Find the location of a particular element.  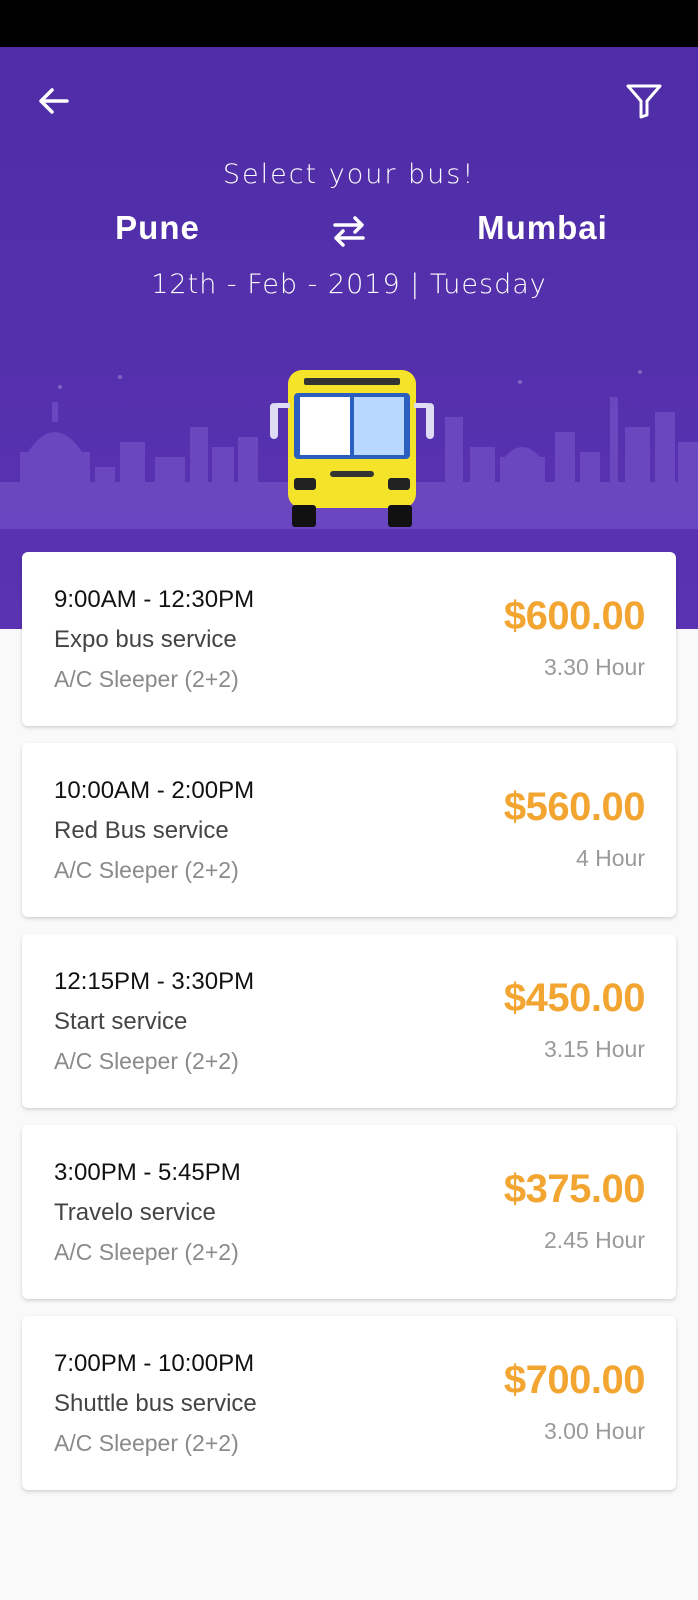

filter-button is located at coordinates (644, 101).